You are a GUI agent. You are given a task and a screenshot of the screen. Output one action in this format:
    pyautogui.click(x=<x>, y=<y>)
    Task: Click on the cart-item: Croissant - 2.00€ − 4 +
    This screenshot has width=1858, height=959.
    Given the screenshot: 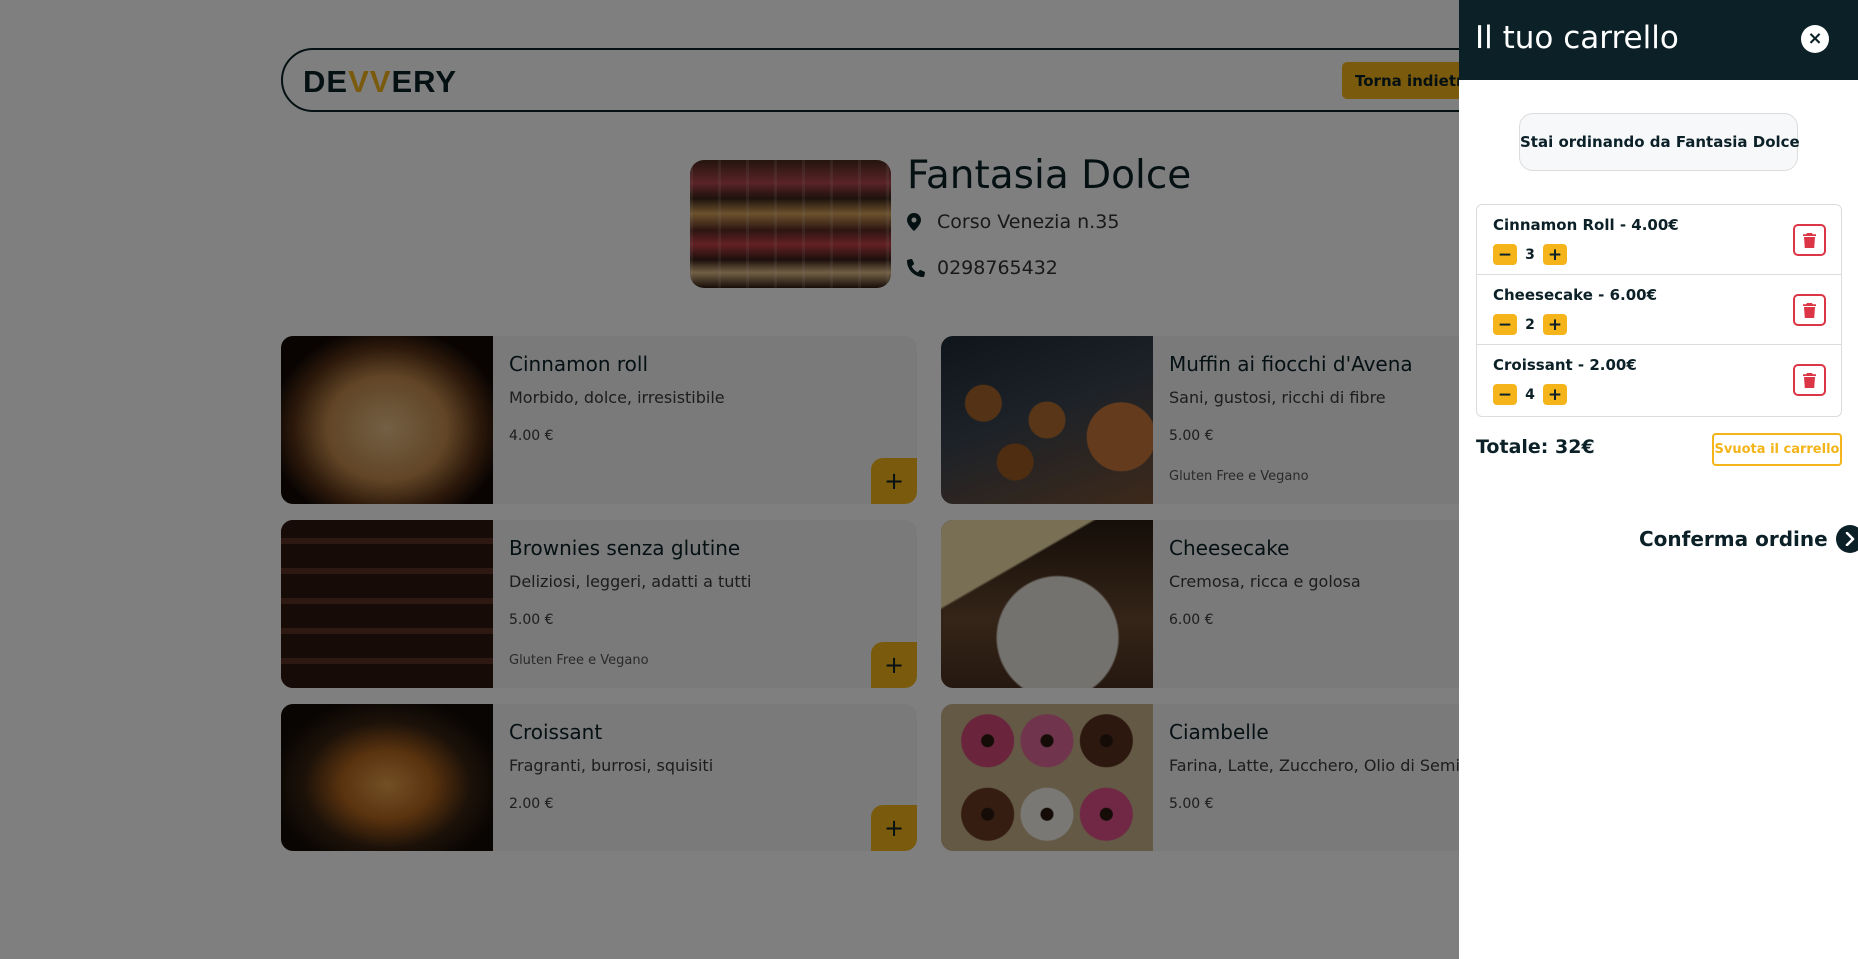 What is the action you would take?
    pyautogui.click(x=1659, y=380)
    